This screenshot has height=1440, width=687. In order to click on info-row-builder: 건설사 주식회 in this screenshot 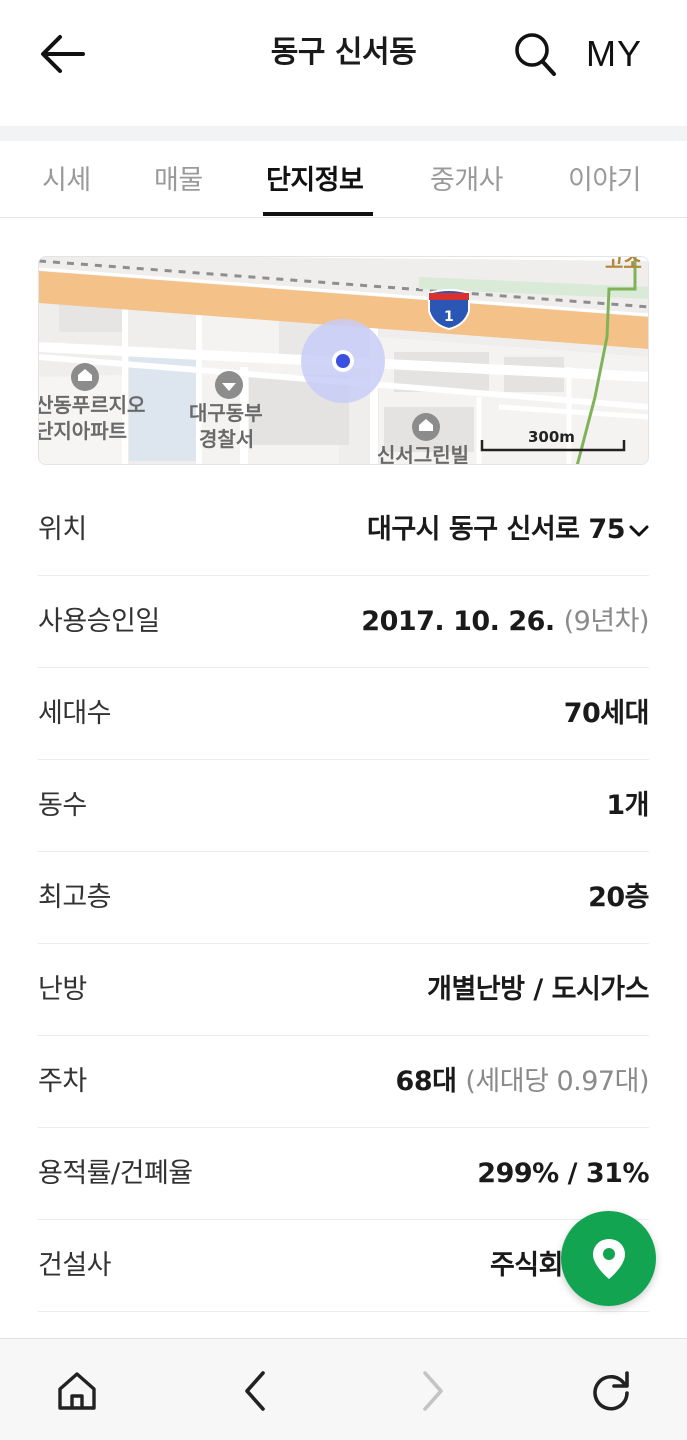, I will do `click(343, 1266)`.